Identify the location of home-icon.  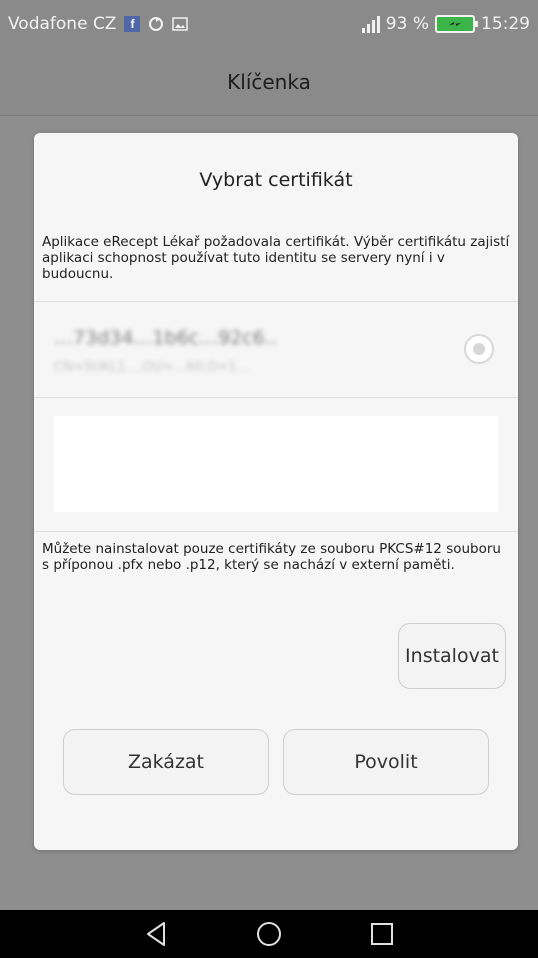
(269, 934).